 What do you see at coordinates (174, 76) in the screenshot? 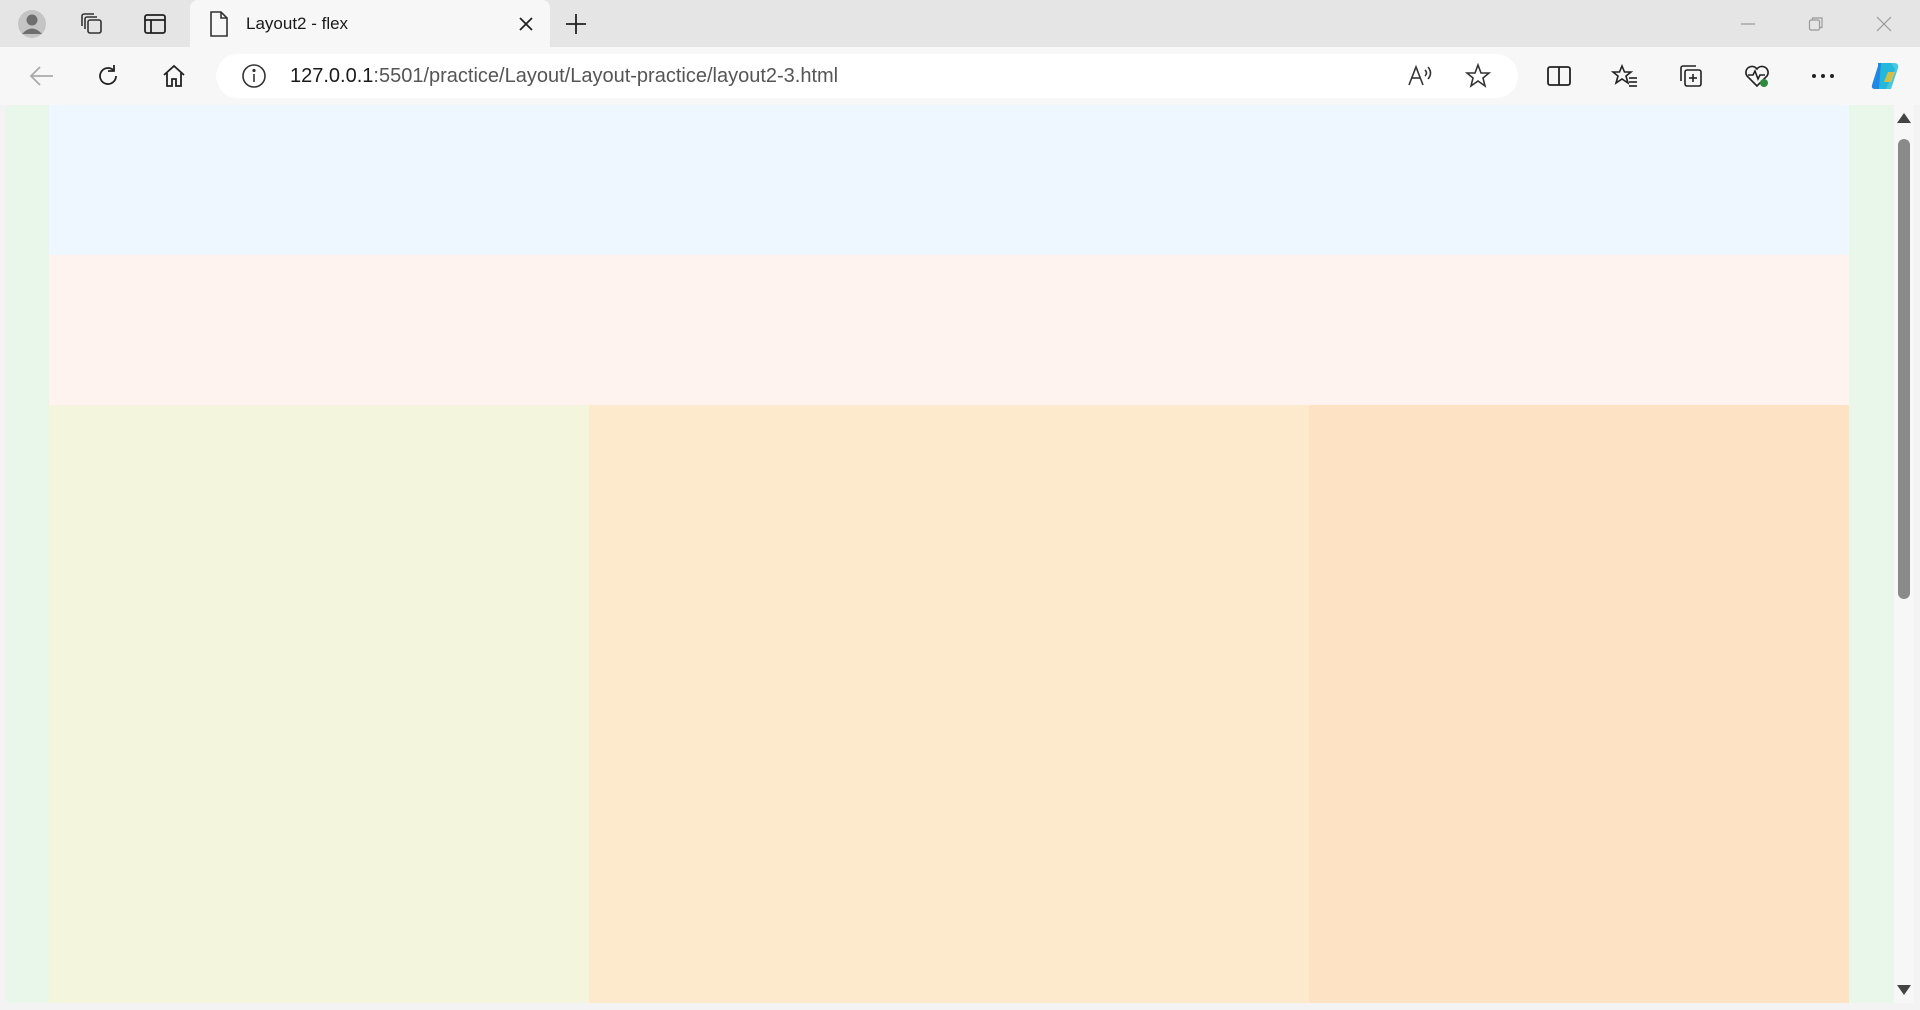
I see `home-icon` at bounding box center [174, 76].